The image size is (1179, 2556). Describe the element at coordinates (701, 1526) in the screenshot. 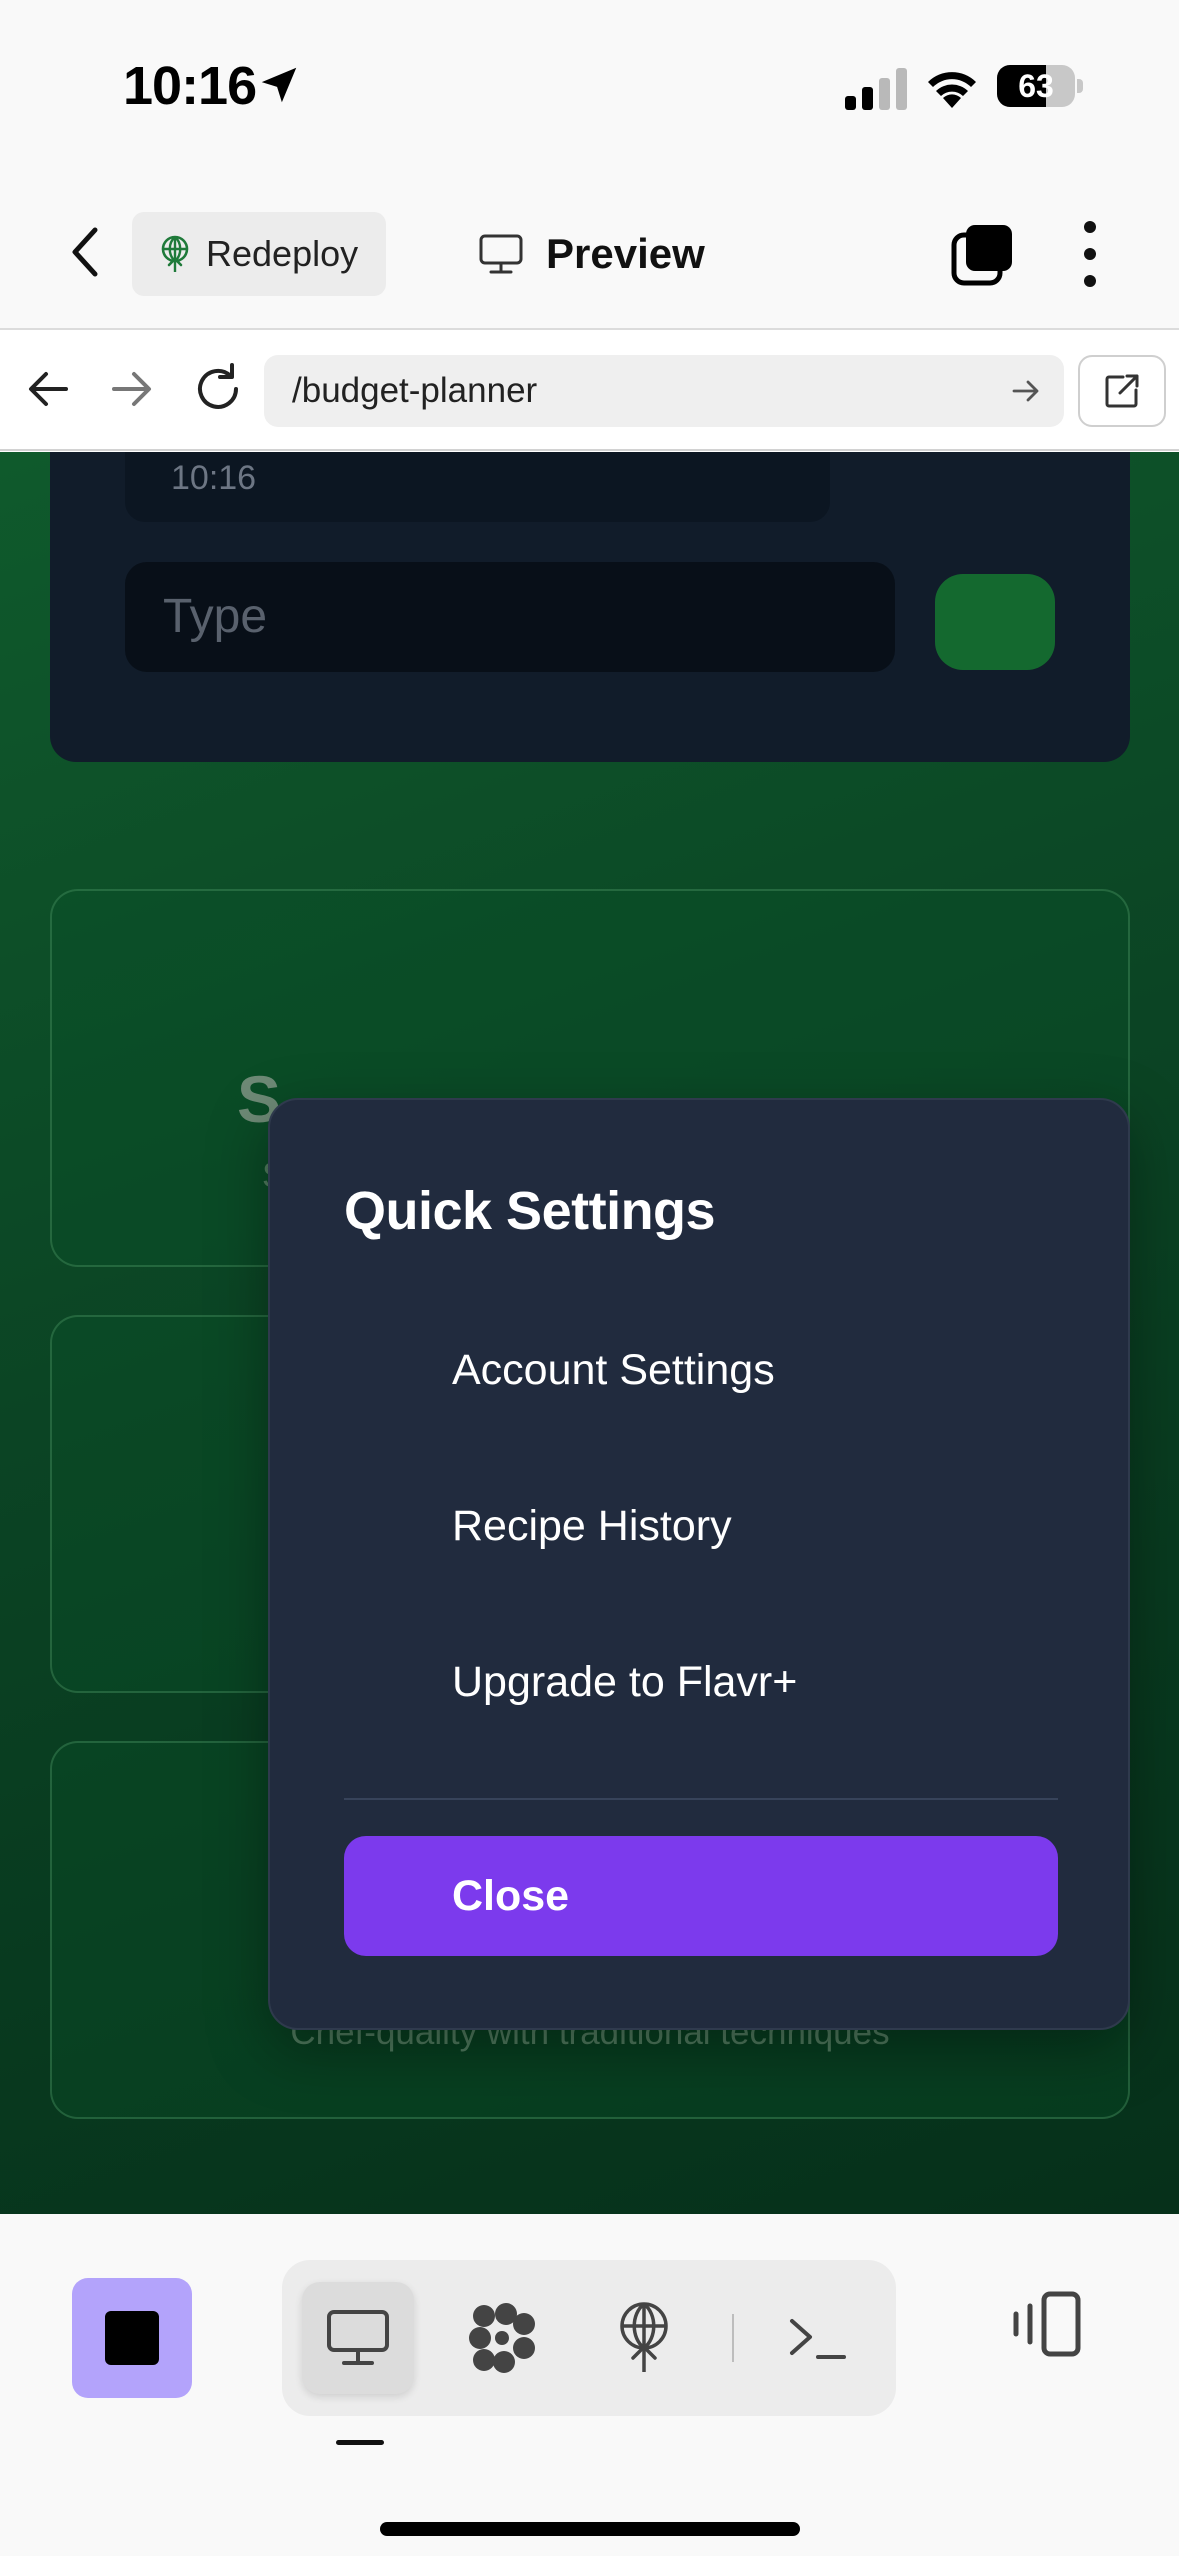

I see `menu-item-recipe-history: Recipe History` at that location.